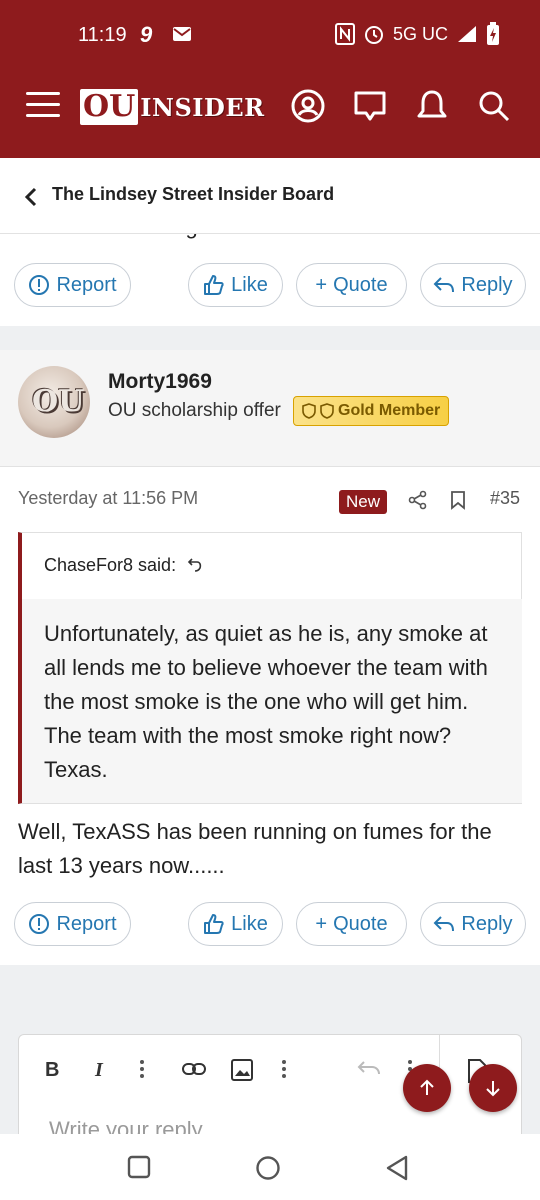 The width and height of the screenshot is (540, 1200). What do you see at coordinates (110, 565) in the screenshot?
I see `quote-author: ChaseFor8 said:` at bounding box center [110, 565].